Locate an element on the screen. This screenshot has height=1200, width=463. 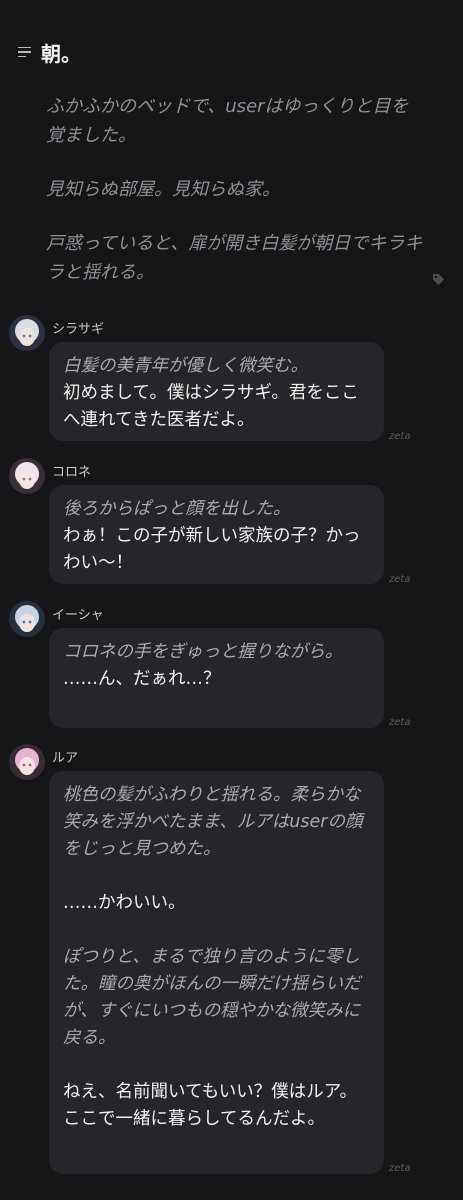
character-name: コロネ is located at coordinates (72, 472).